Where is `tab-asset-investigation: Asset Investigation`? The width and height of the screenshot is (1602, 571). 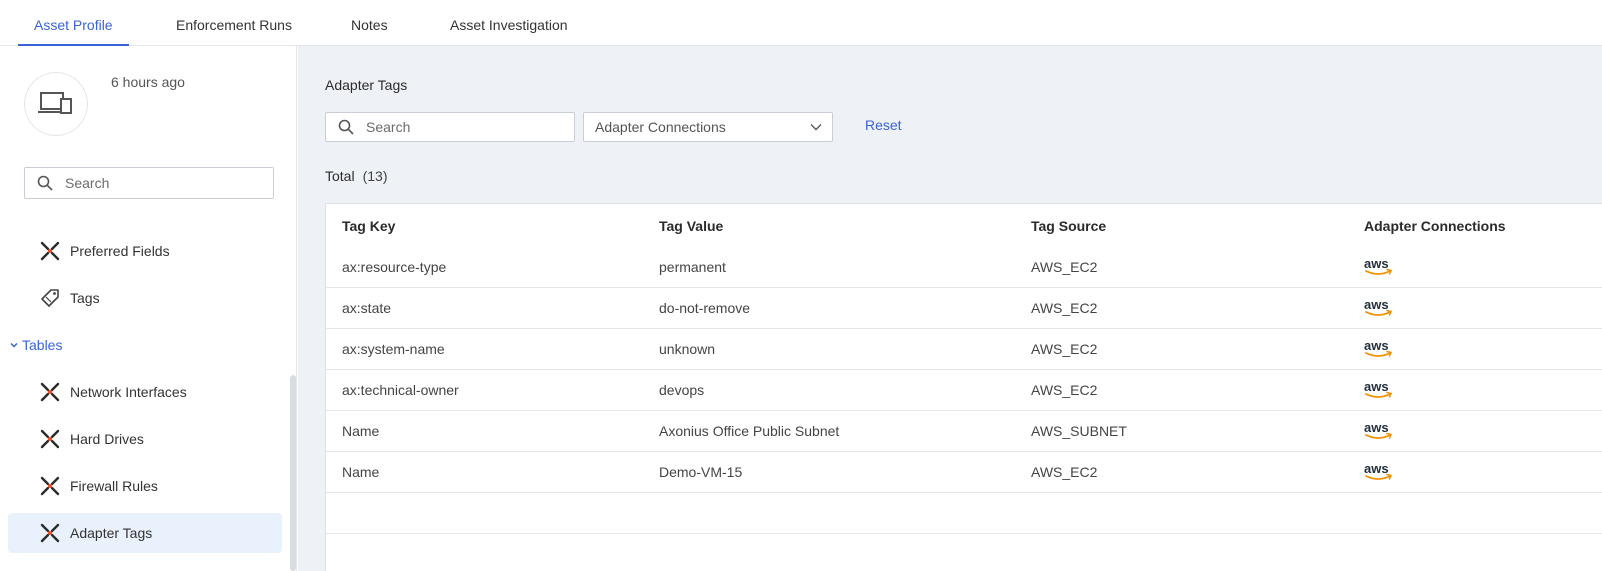
tab-asset-investigation: Asset Investigation is located at coordinates (509, 23).